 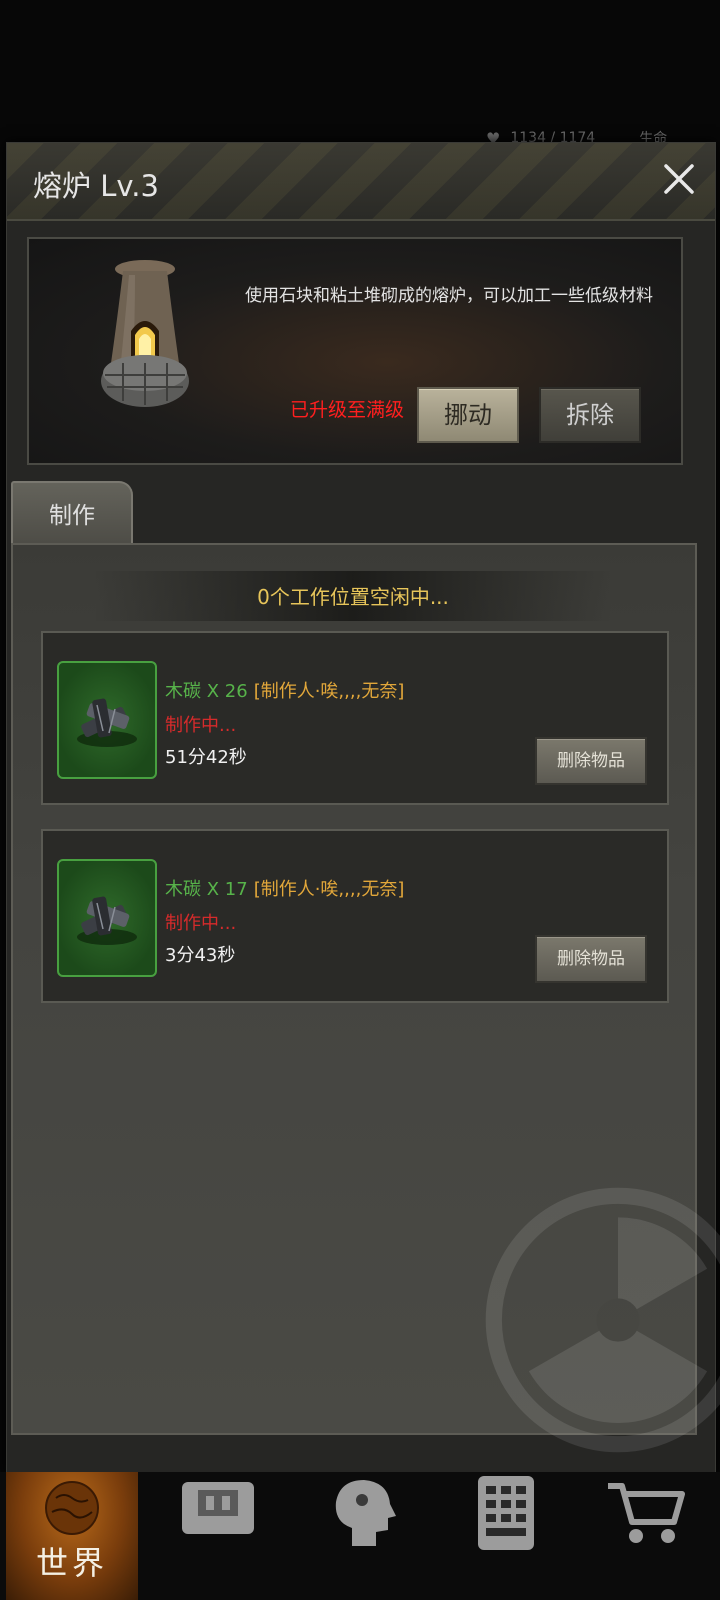 I want to click on building-description: 使用石块和粘土堆砌成的熔炉，可以加工一些低级材料, so click(x=449, y=296).